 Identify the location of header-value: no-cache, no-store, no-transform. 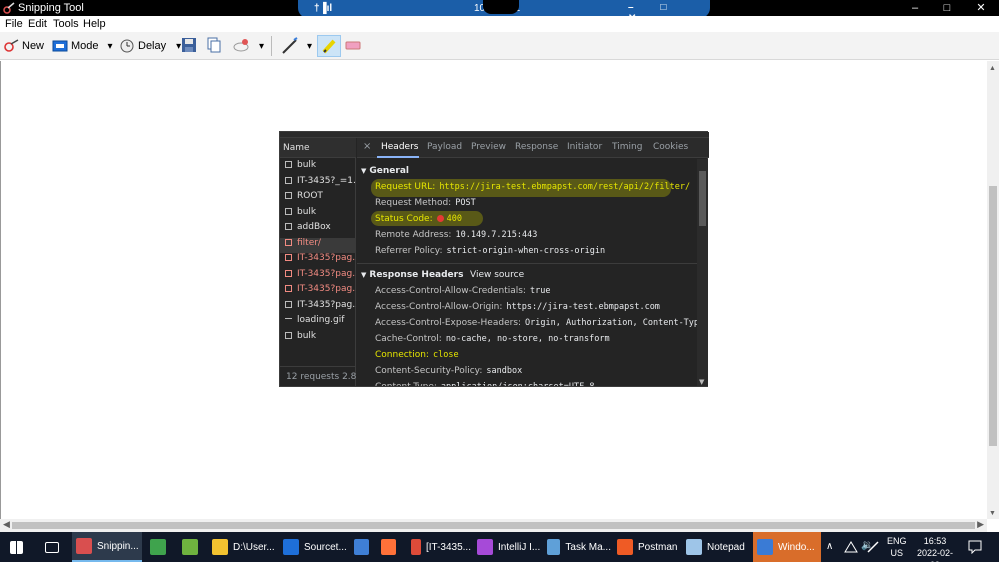
(528, 339).